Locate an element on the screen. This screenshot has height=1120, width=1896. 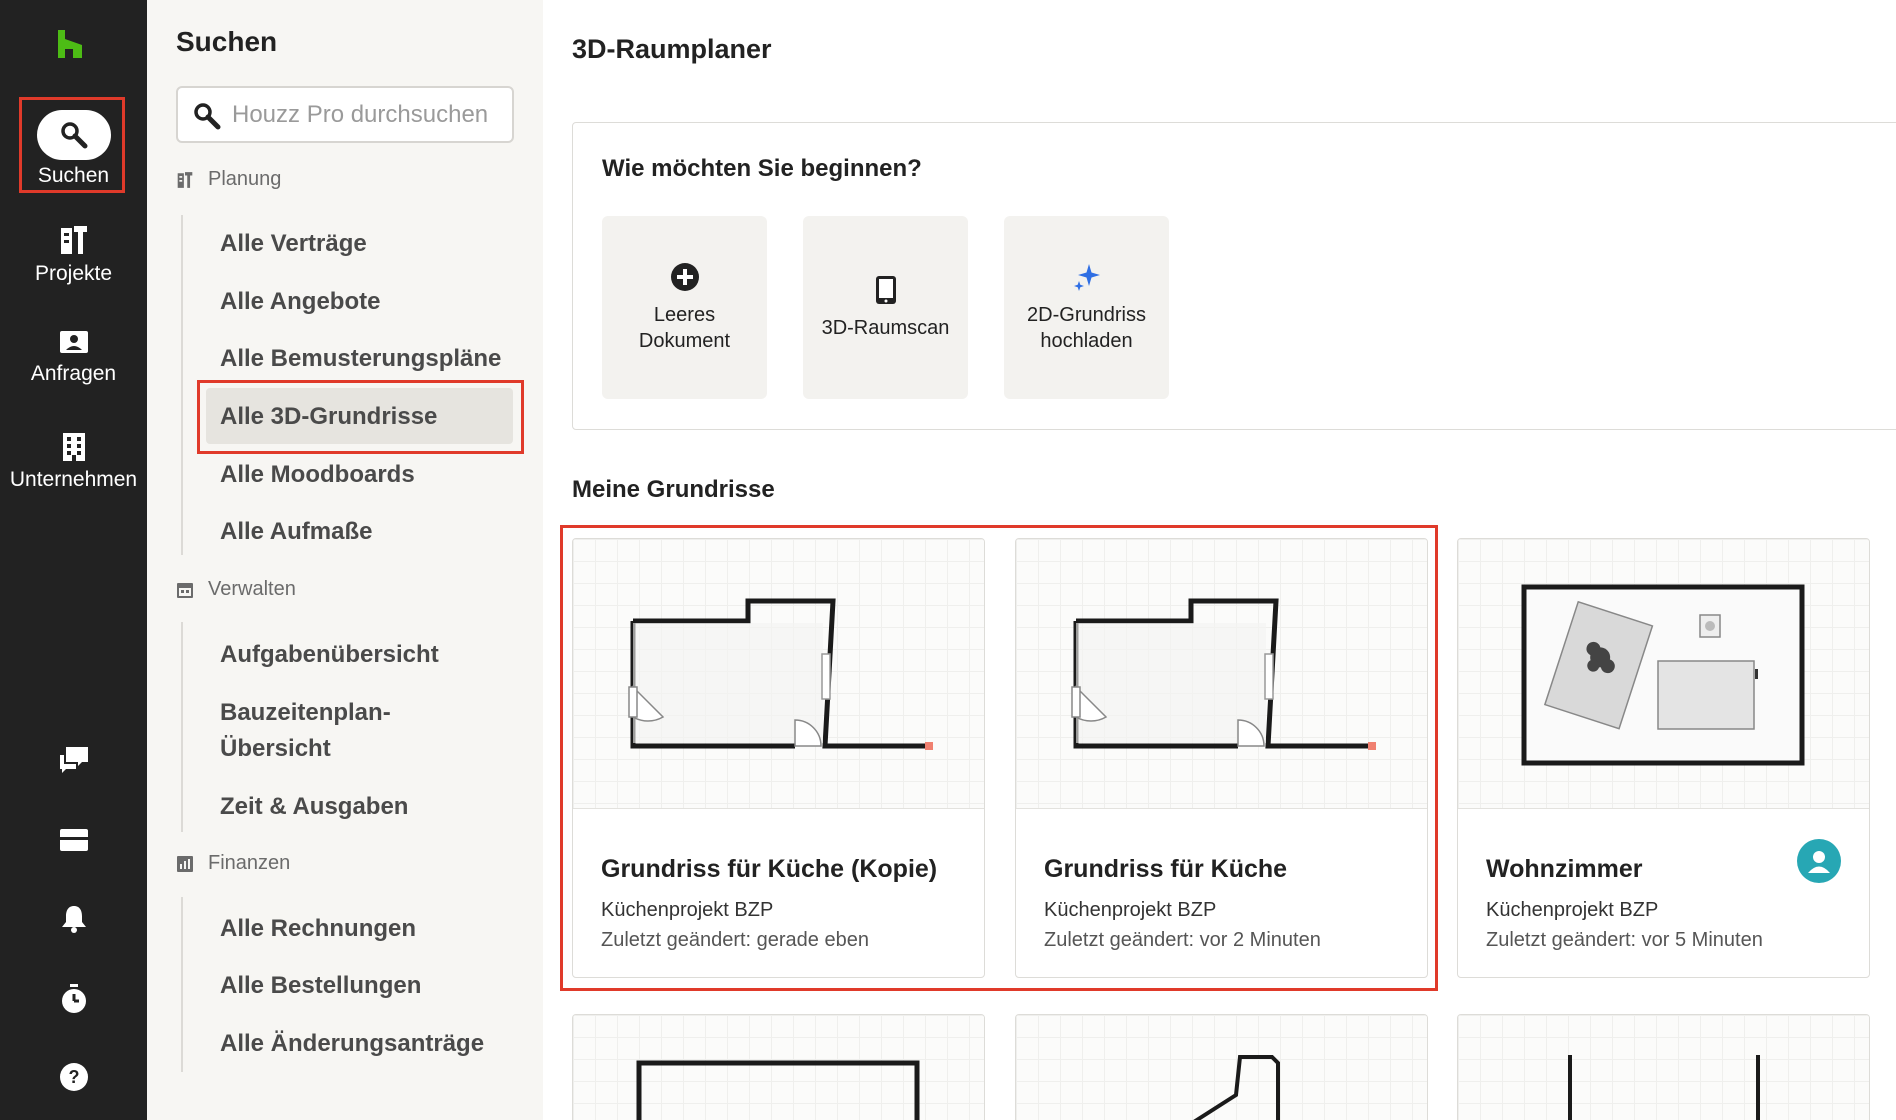
option-label-line: Leeres is located at coordinates (684, 314).